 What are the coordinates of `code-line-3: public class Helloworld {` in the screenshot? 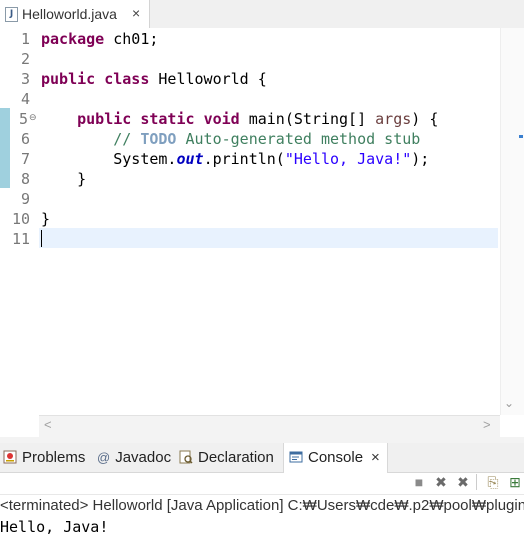 It's located at (154, 79).